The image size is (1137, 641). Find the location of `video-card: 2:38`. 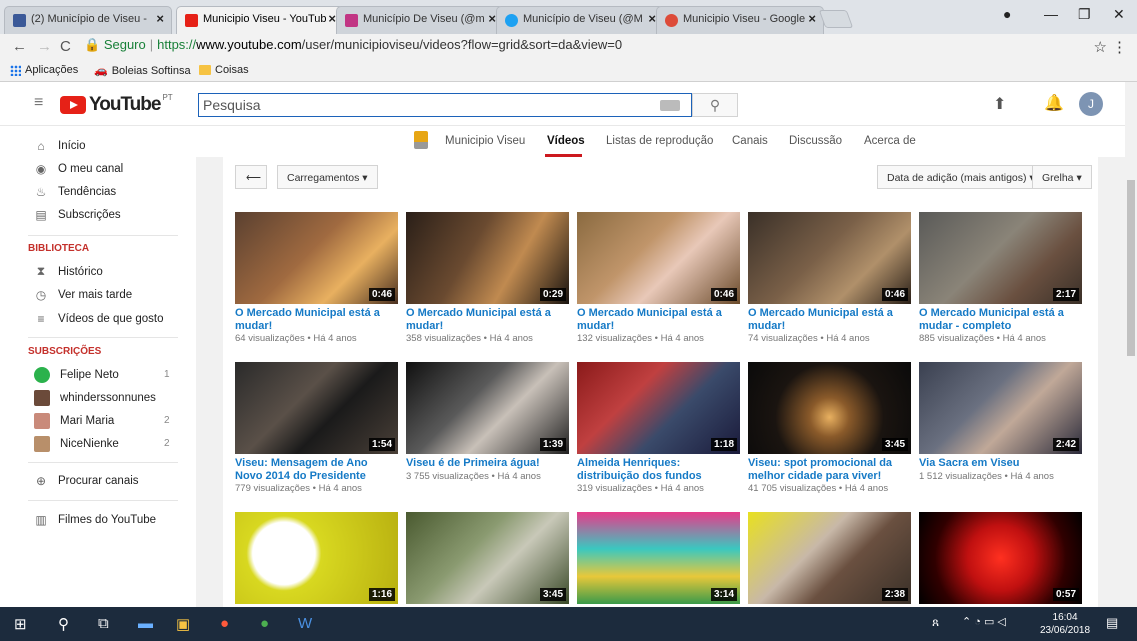

video-card: 2:38 is located at coordinates (829, 560).